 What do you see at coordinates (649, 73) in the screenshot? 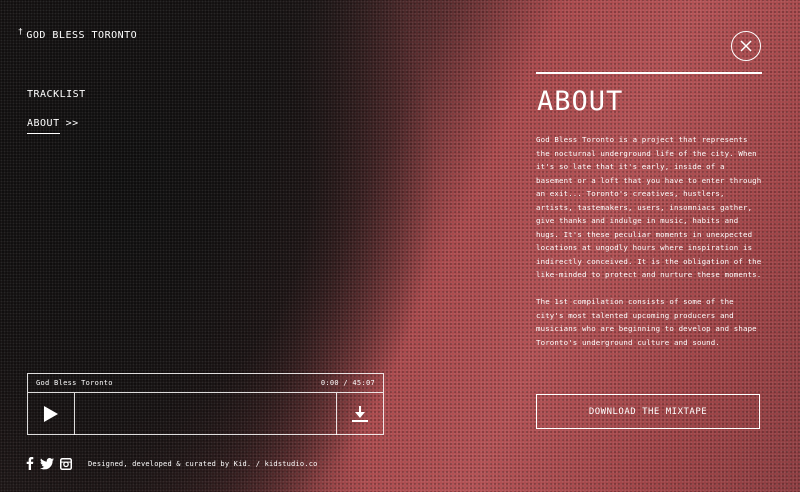
I see `section-divider` at bounding box center [649, 73].